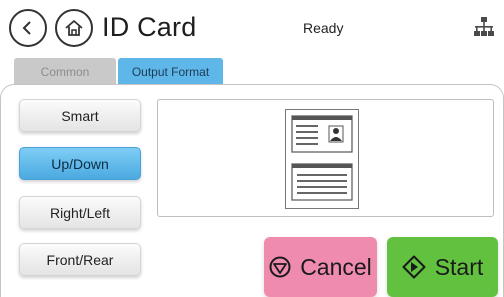 The image size is (504, 297). What do you see at coordinates (65, 71) in the screenshot?
I see `tab-common: Common` at bounding box center [65, 71].